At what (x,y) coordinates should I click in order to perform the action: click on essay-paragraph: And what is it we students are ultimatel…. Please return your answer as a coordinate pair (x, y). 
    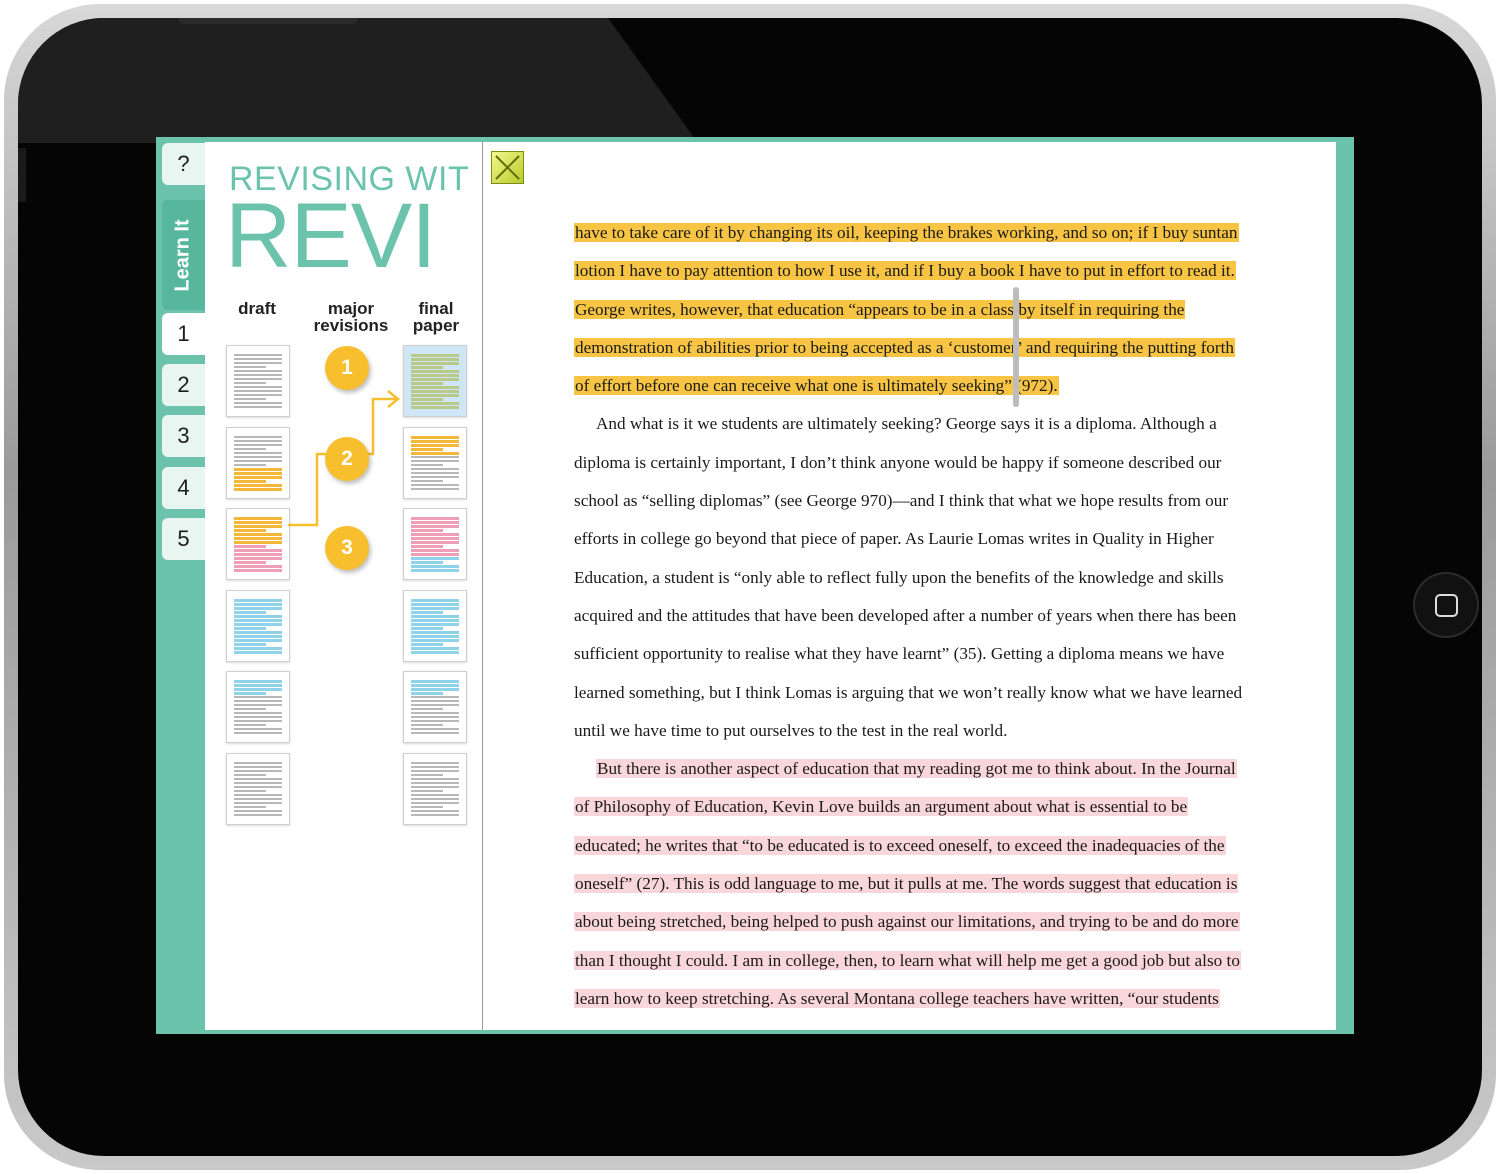
    Looking at the image, I should click on (936, 577).